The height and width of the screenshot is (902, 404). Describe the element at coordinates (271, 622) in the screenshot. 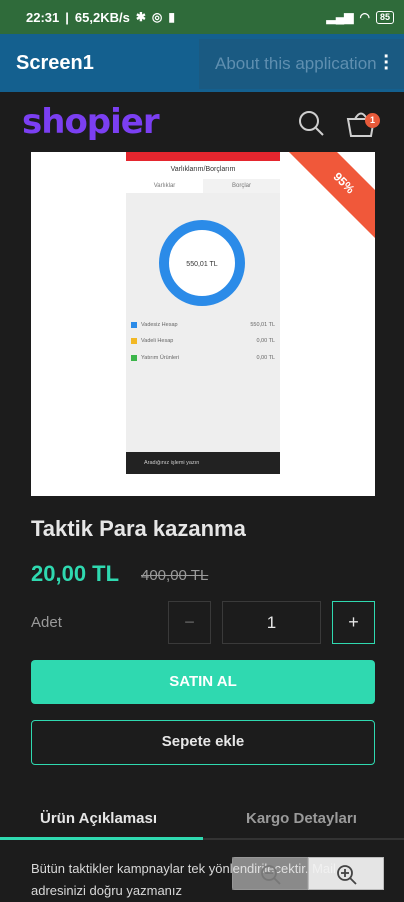

I see `quantity-input: 1` at that location.